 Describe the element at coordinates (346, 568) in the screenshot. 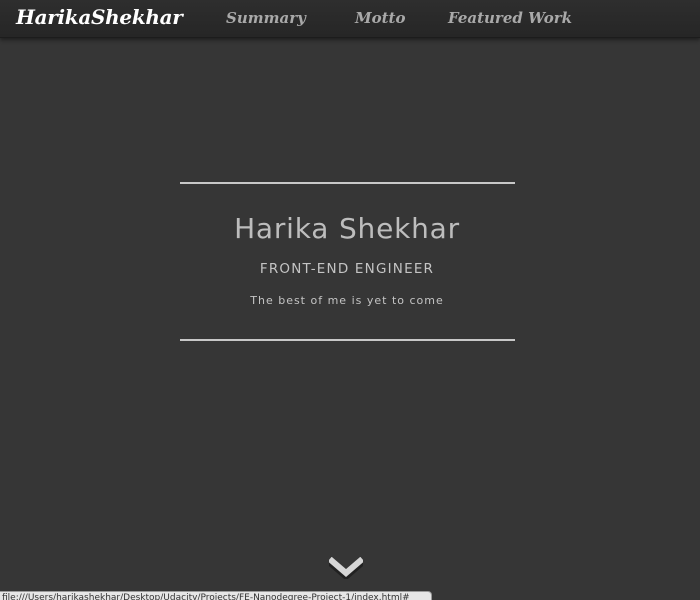

I see `chevron-down-icon` at that location.